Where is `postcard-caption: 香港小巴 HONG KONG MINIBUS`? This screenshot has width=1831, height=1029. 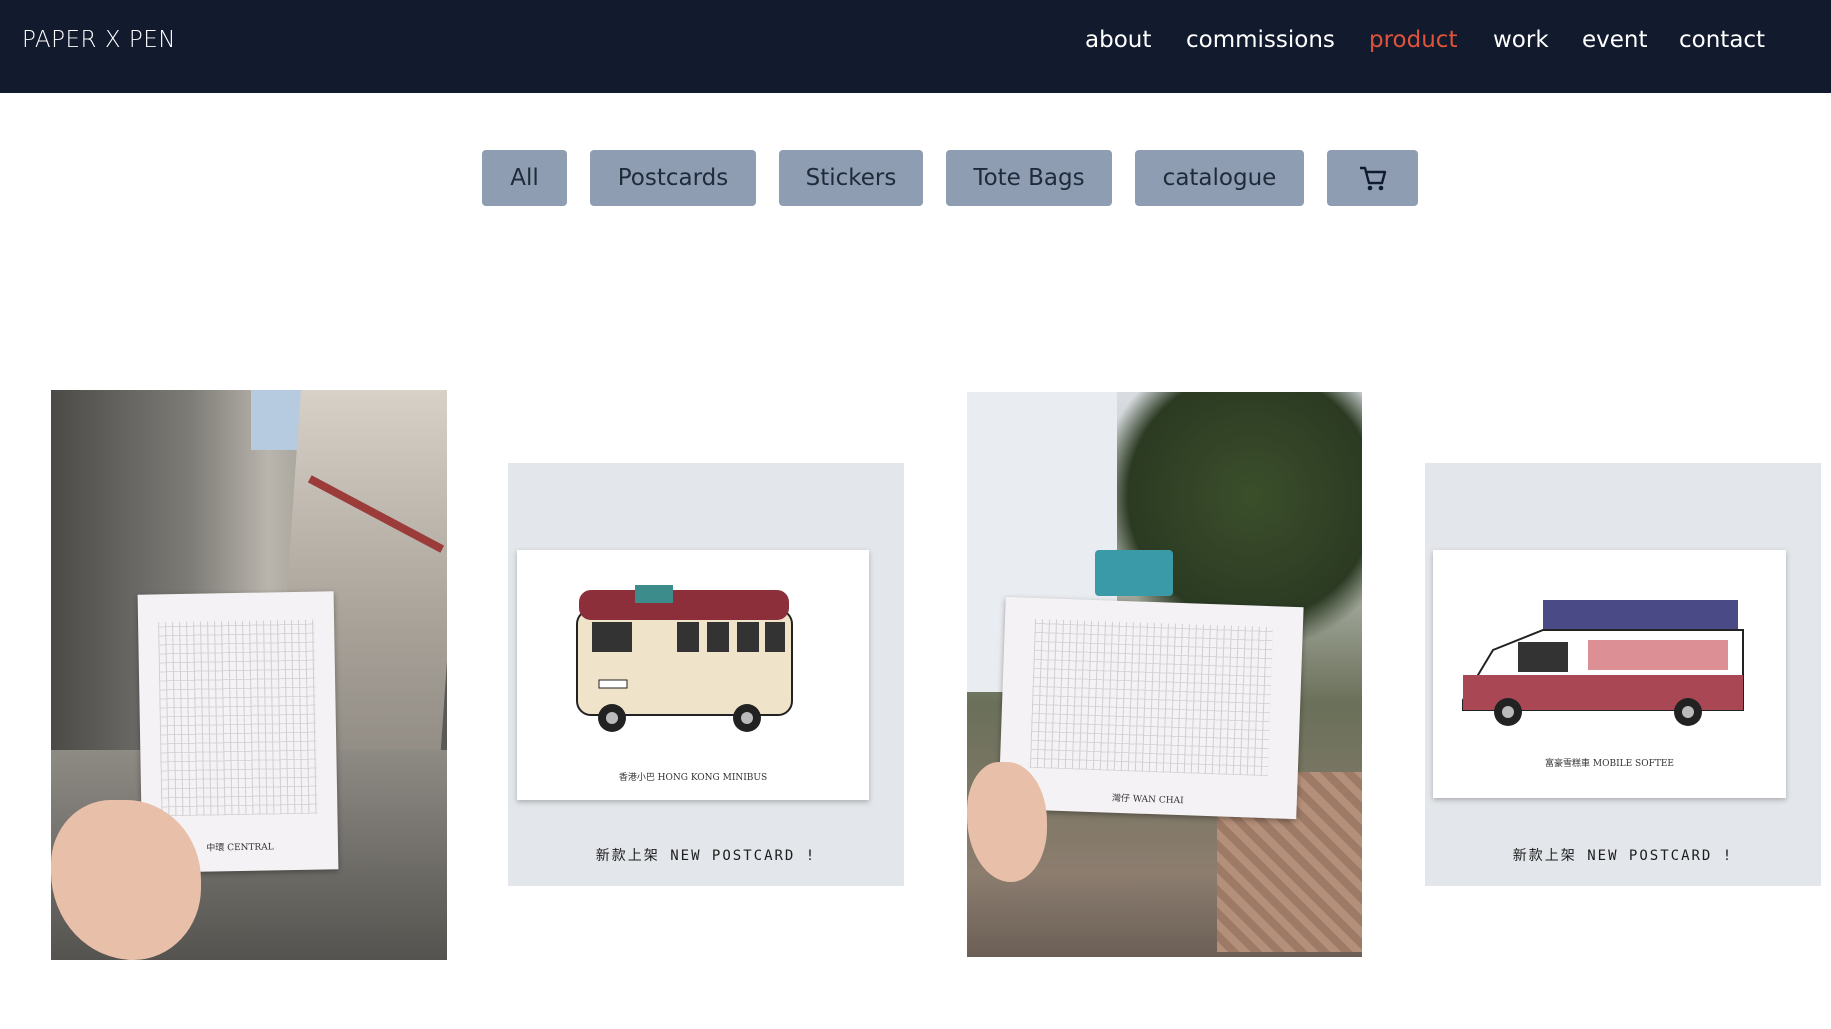 postcard-caption: 香港小巴 HONG KONG MINIBUS is located at coordinates (693, 778).